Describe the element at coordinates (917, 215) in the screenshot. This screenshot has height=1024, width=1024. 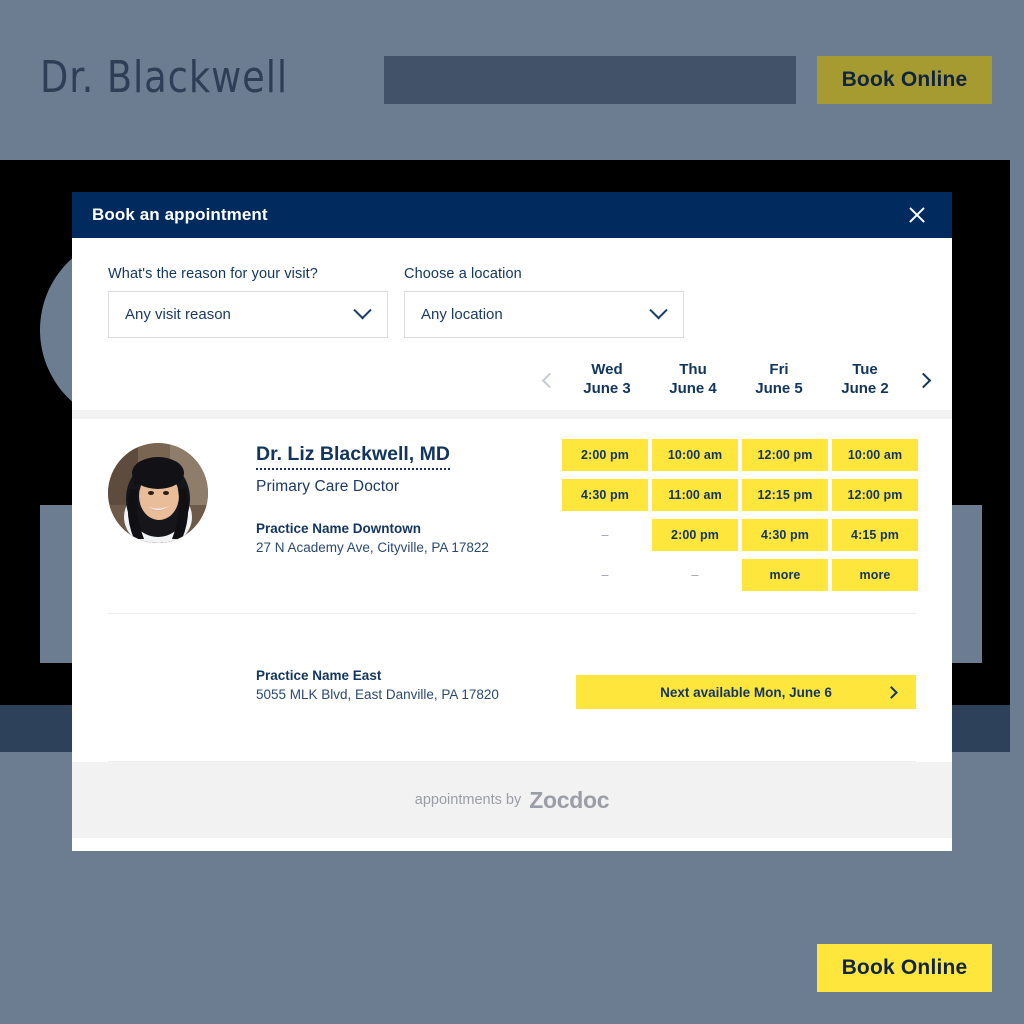
I see `close-icon` at that location.